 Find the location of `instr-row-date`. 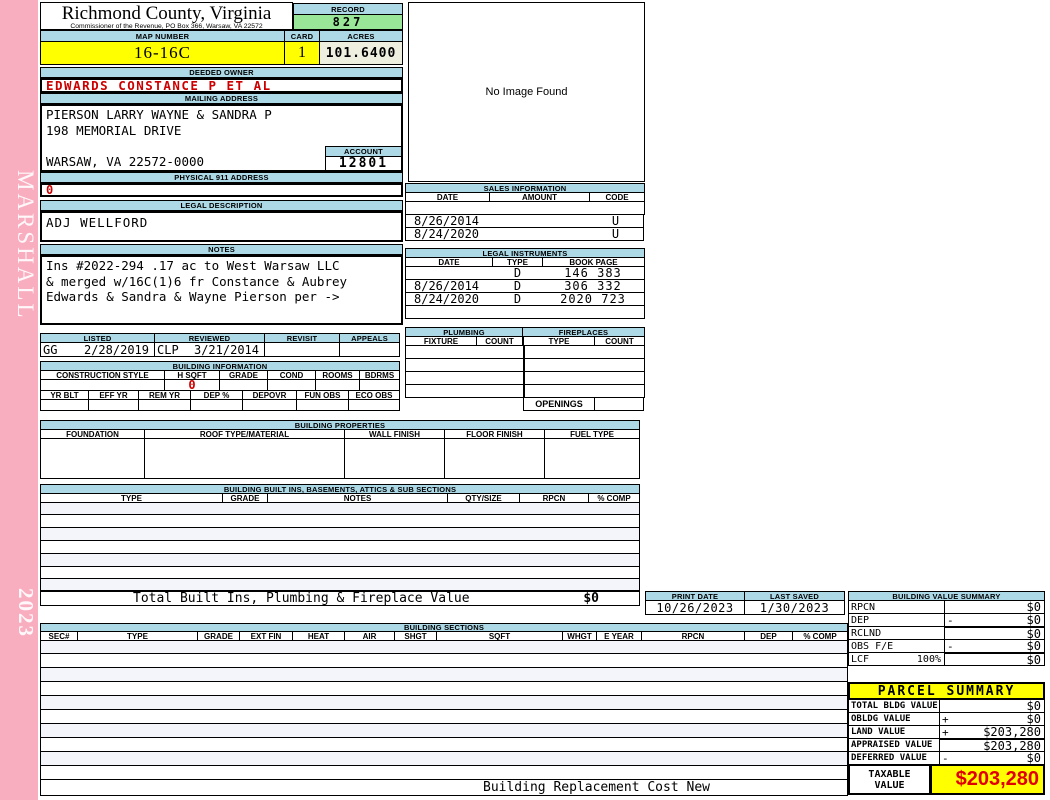

instr-row-date is located at coordinates (449, 273).